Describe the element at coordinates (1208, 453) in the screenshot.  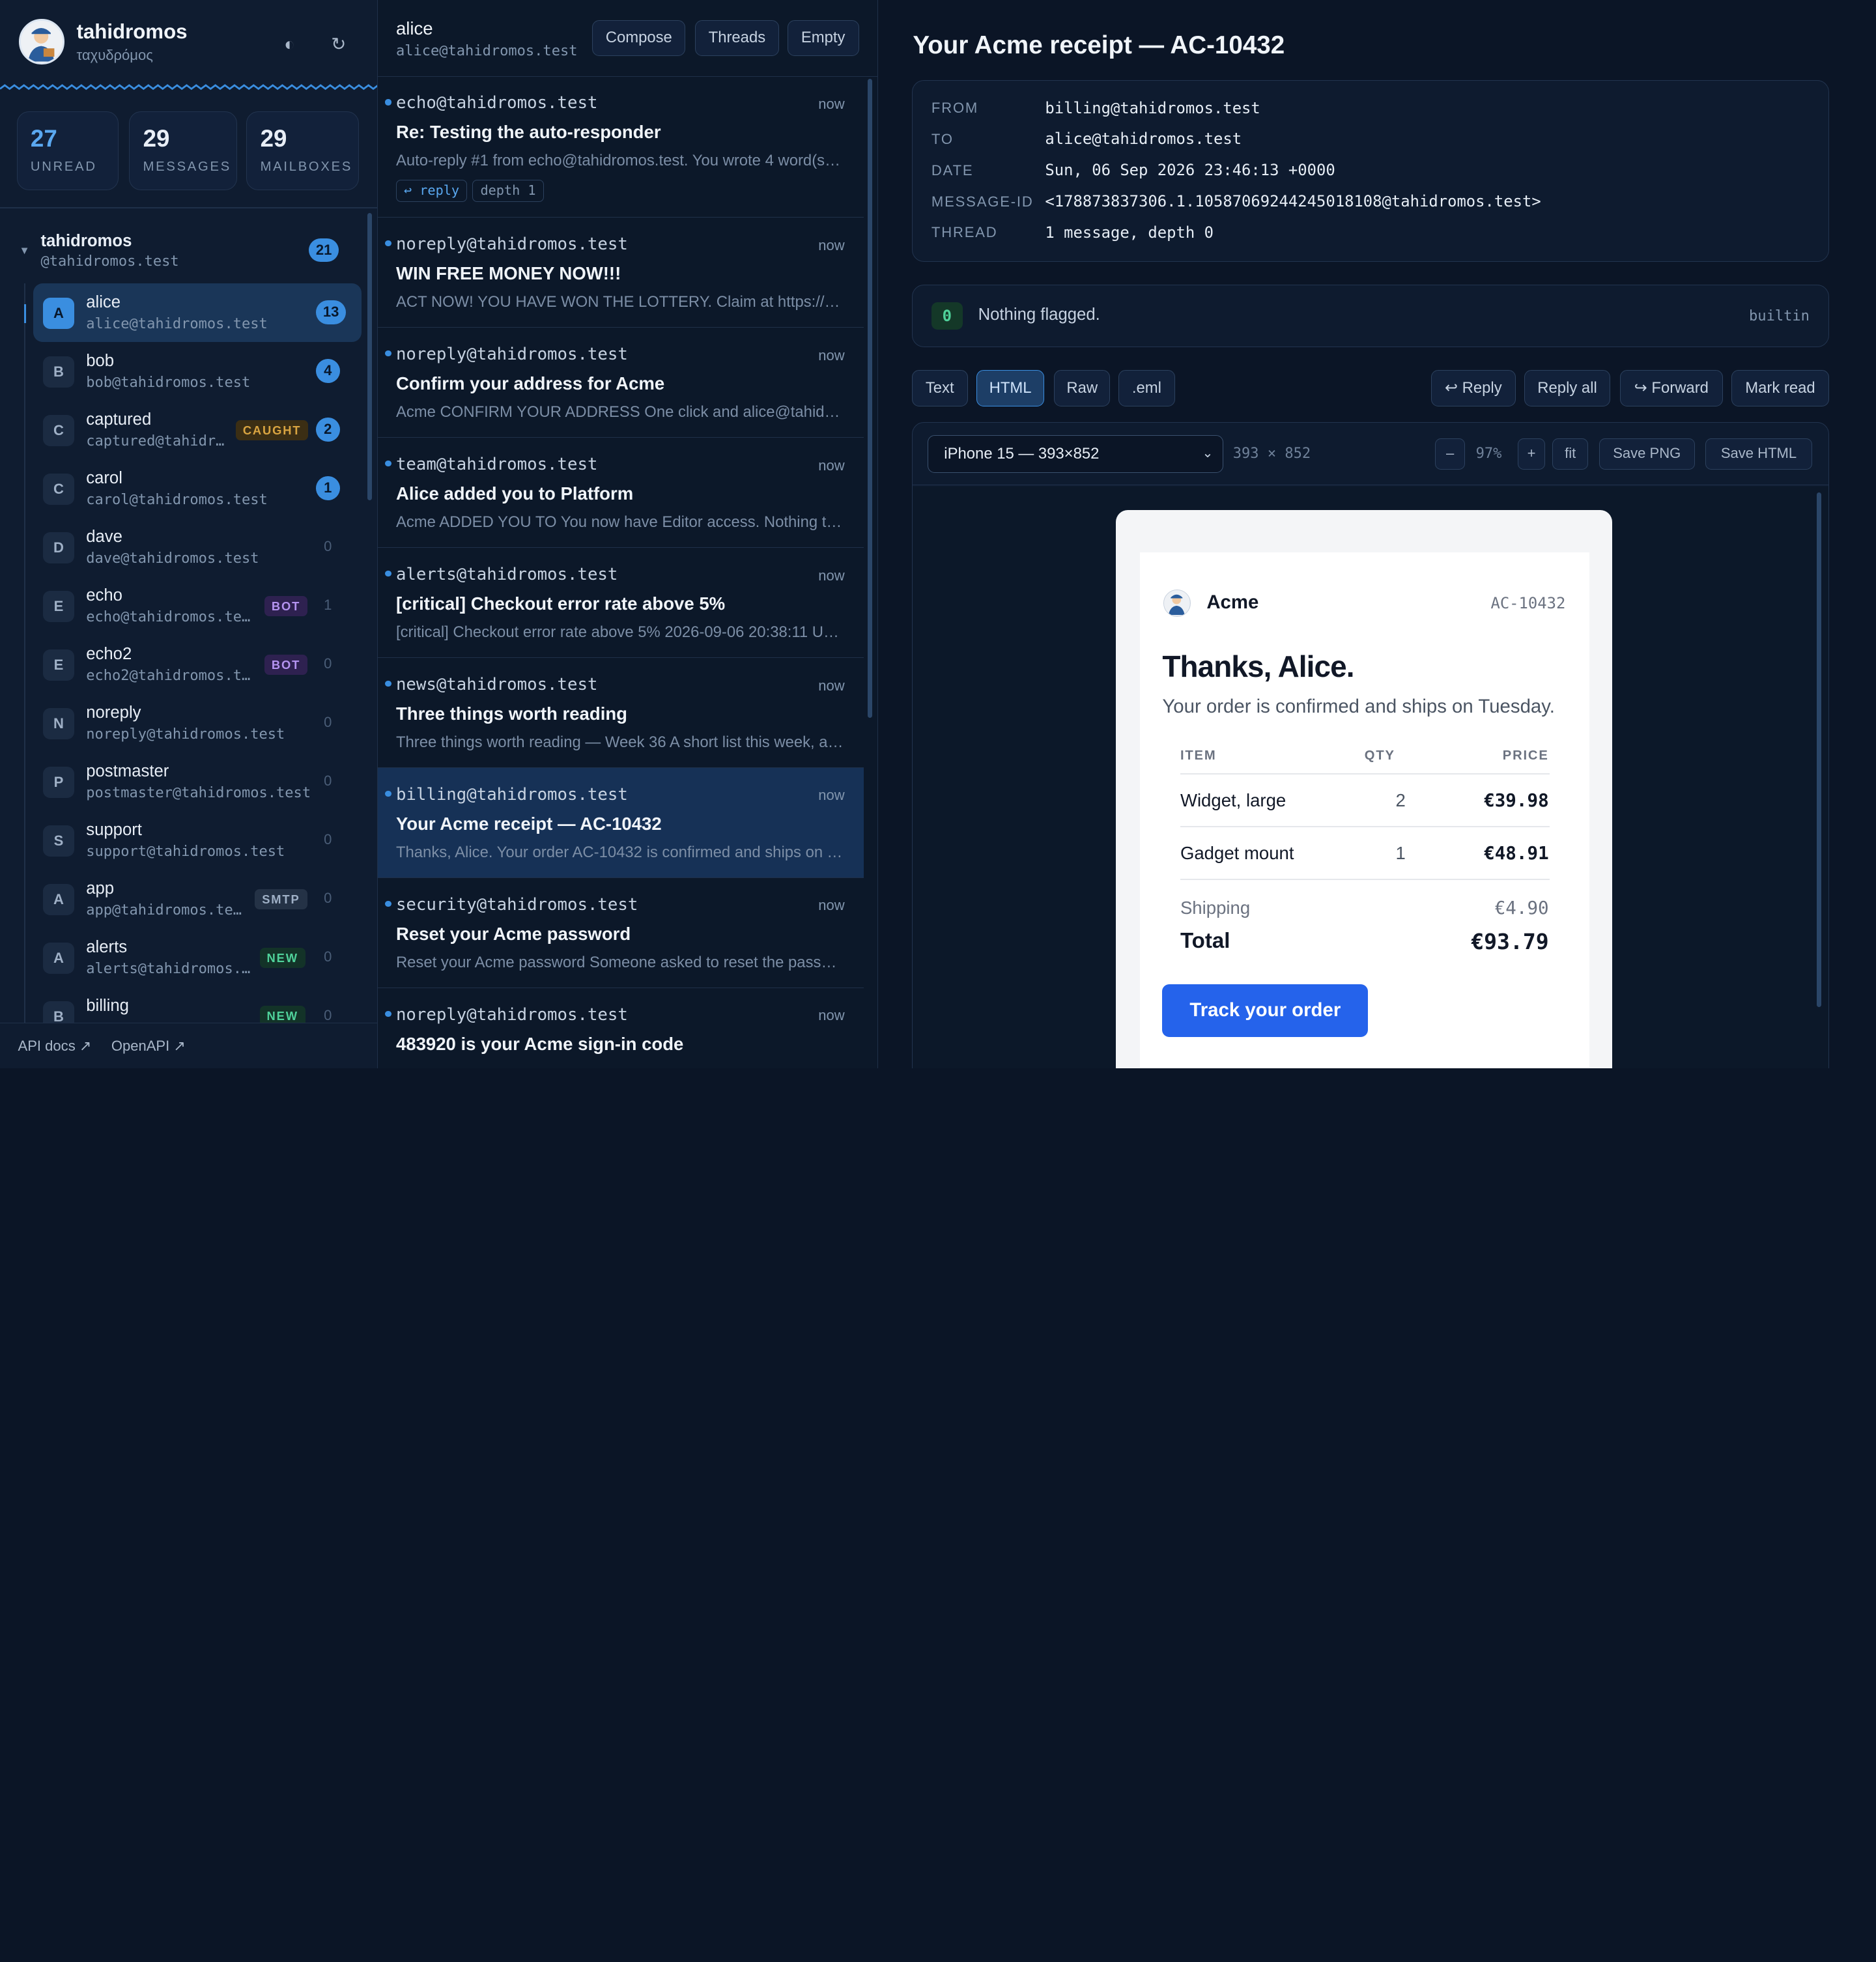
I see `chevron-down-icon: ⌄` at that location.